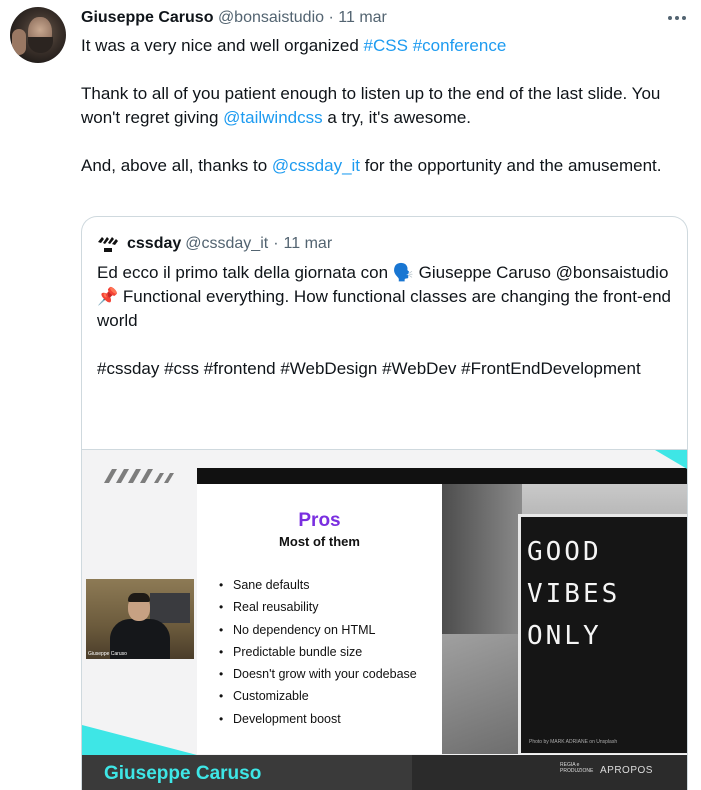  Describe the element at coordinates (671, 460) in the screenshot. I see `cyan-corner-top` at that location.